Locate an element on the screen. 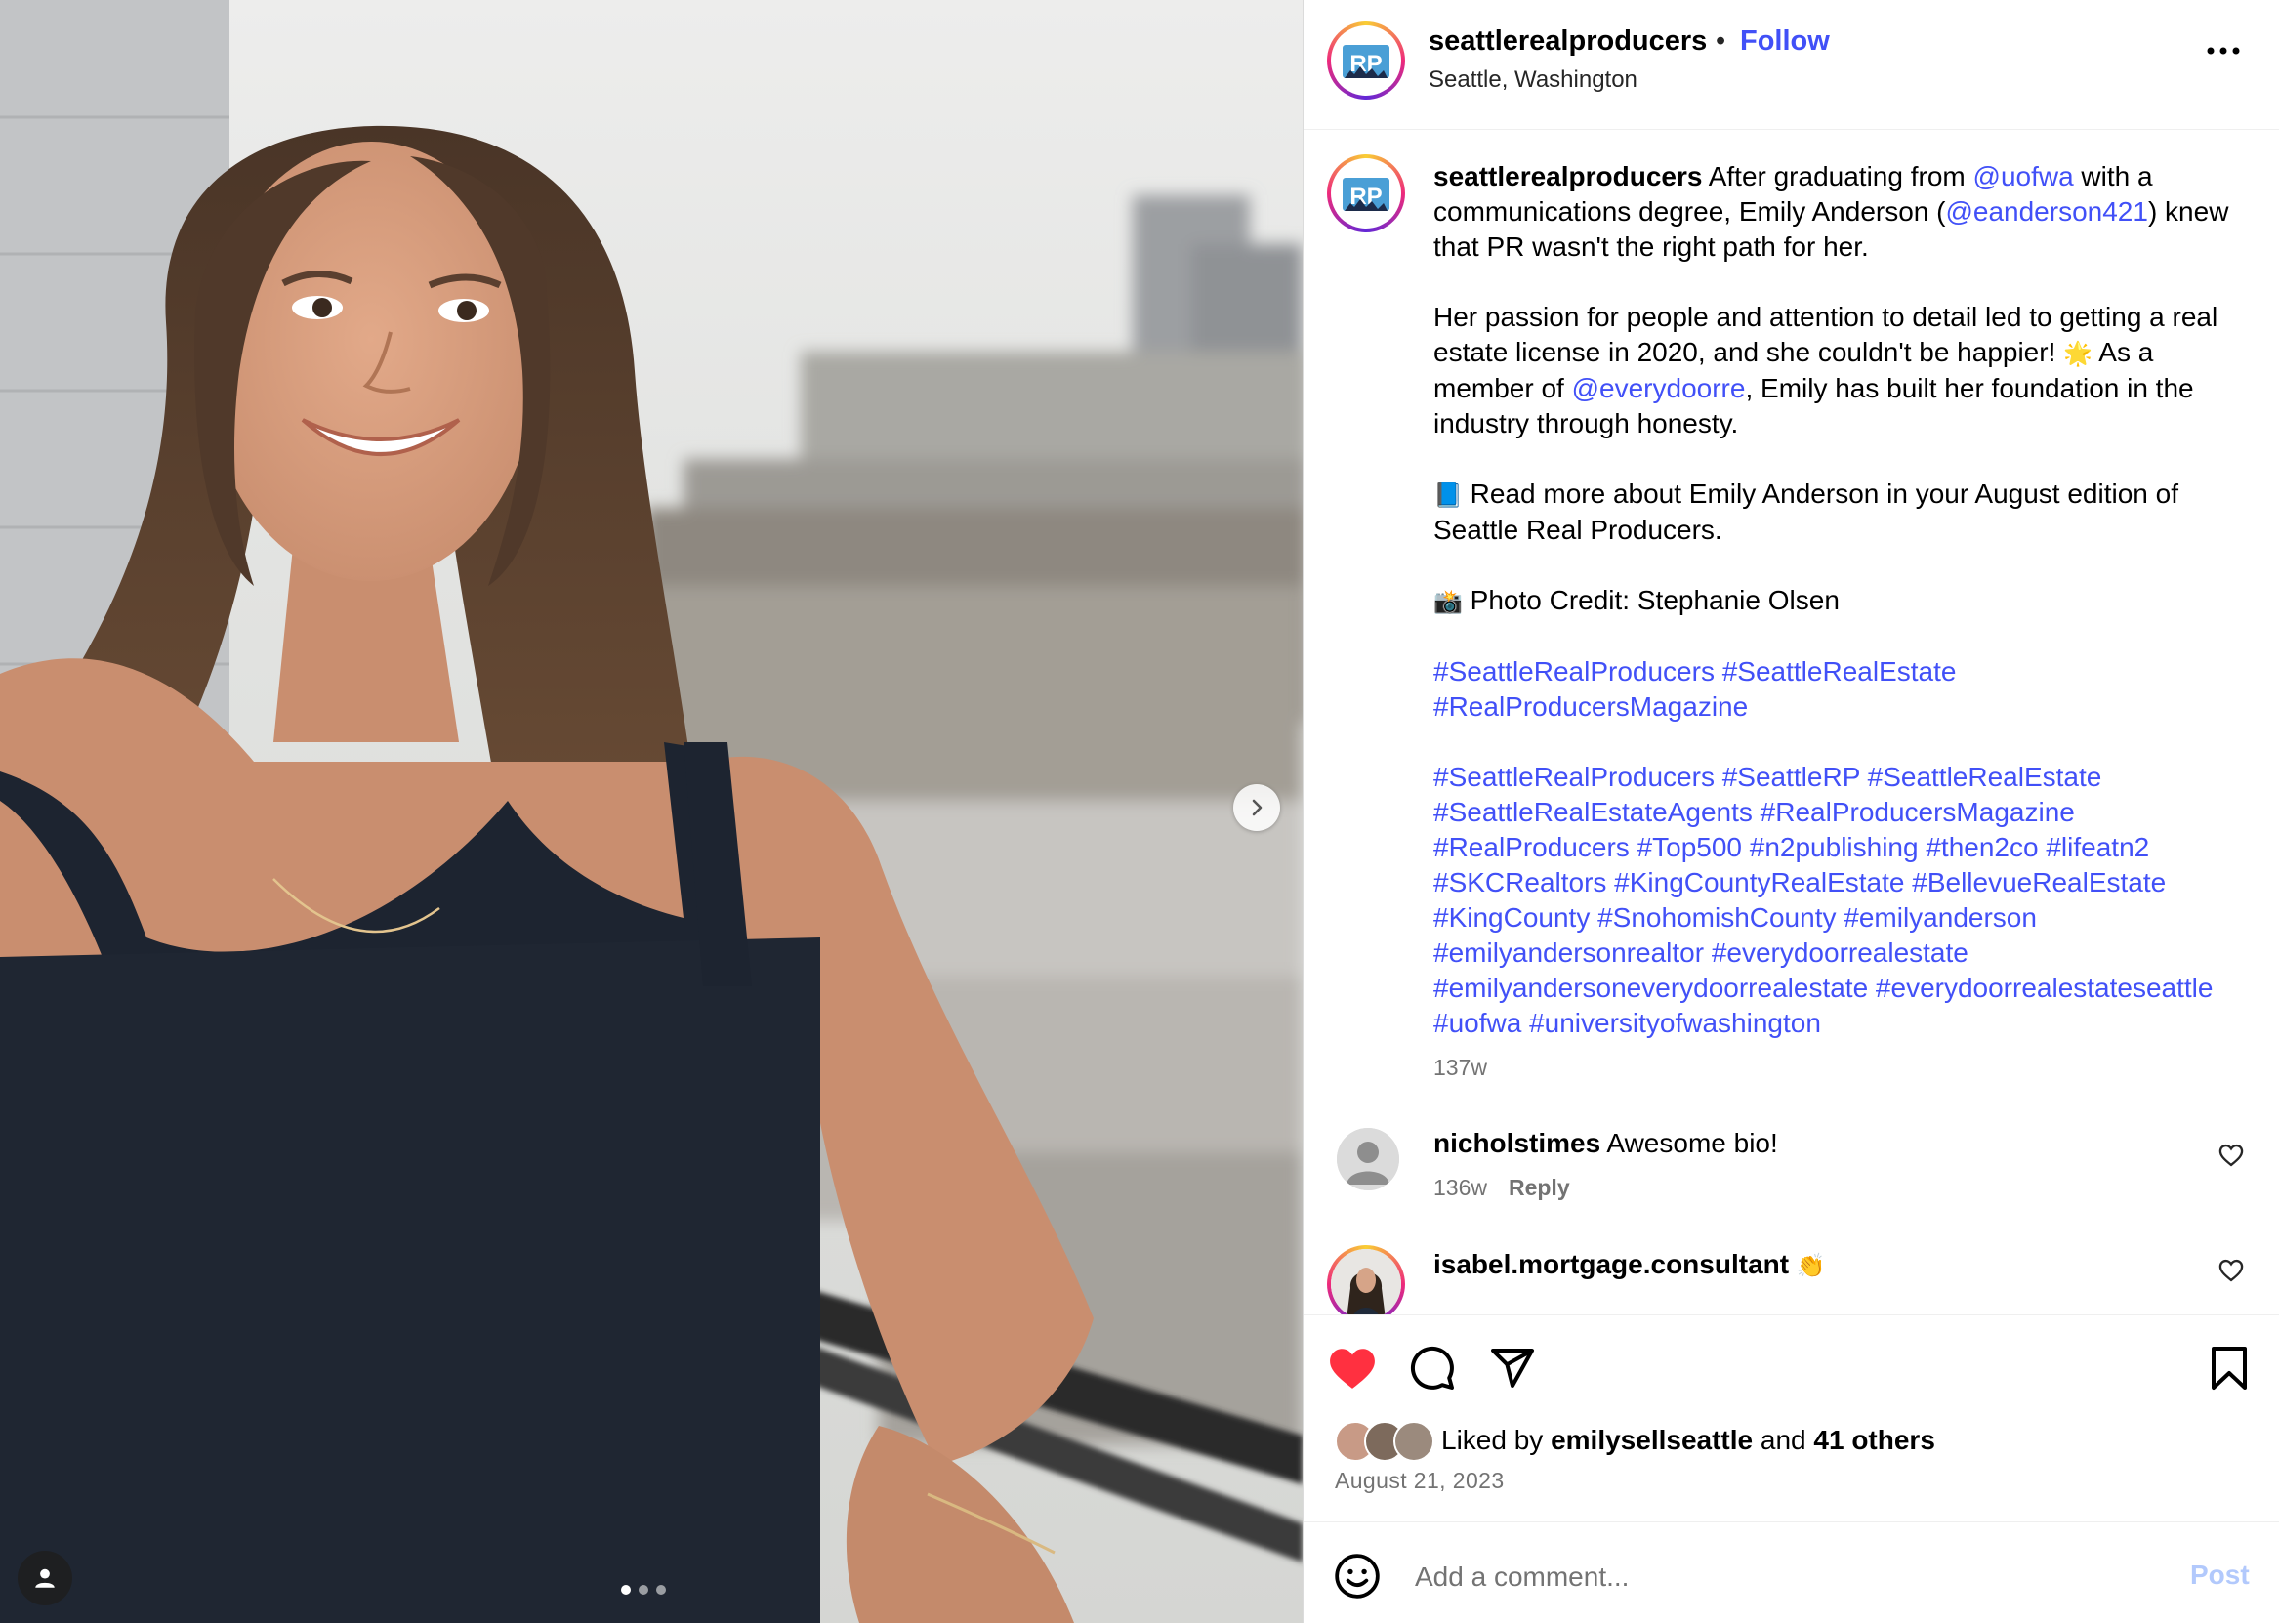 The width and height of the screenshot is (2279, 1624). comment-bubble-icon is located at coordinates (1432, 1368).